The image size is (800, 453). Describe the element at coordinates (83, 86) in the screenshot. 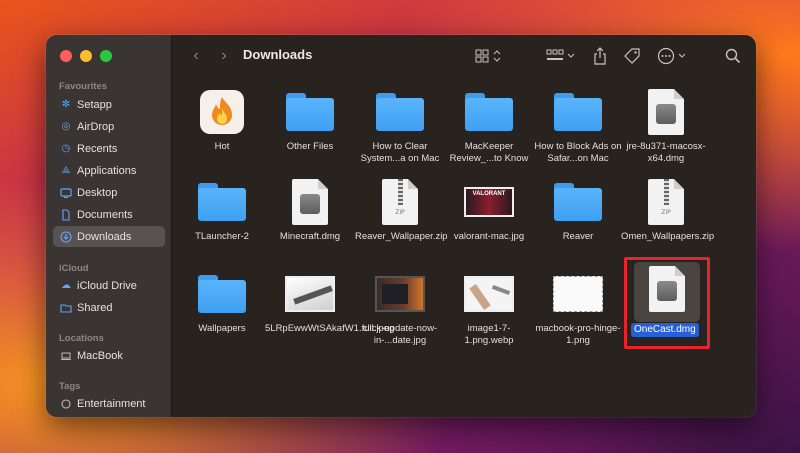

I see `sidebar-heading-favourites: Favourites` at that location.